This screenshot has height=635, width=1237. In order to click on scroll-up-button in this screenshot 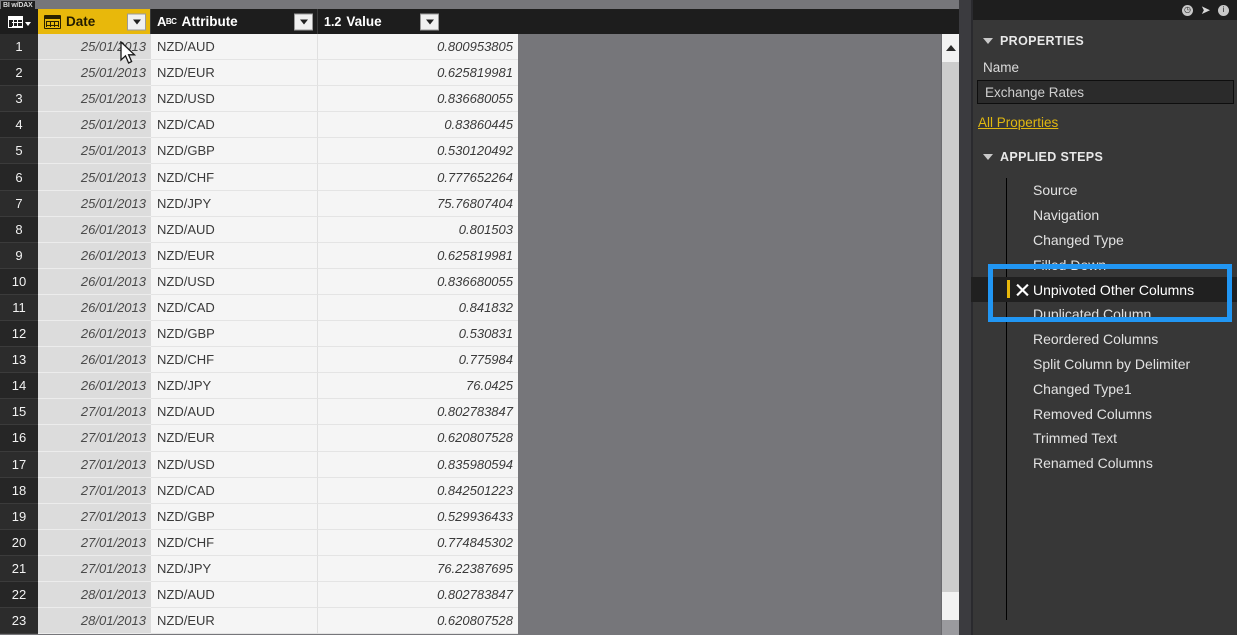, I will do `click(951, 48)`.